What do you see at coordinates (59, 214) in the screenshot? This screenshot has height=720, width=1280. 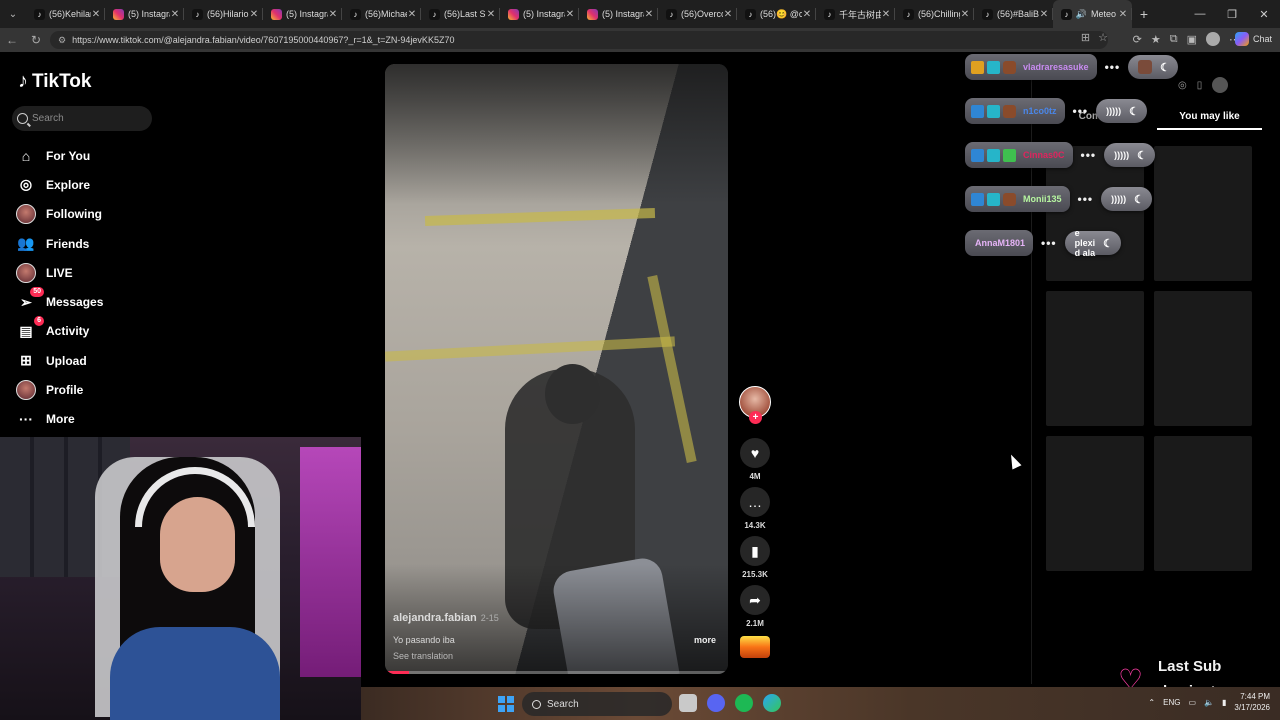 I see `sidebar-item-following: Following` at bounding box center [59, 214].